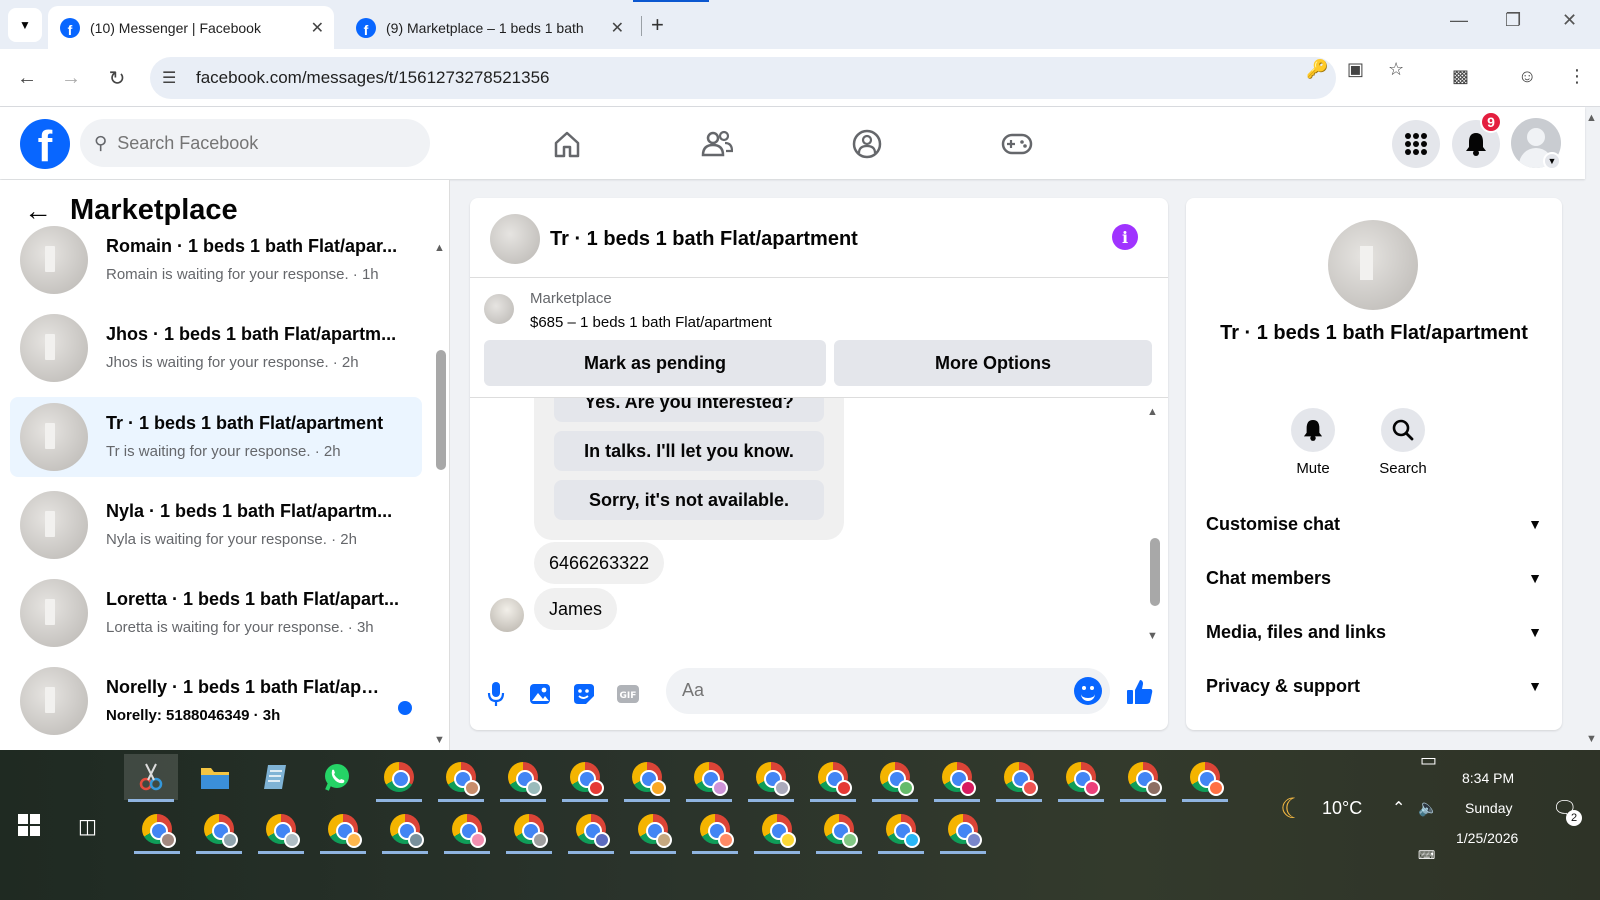 The height and width of the screenshot is (900, 1600). What do you see at coordinates (275, 777) in the screenshot?
I see `taskbar-app-notepad` at bounding box center [275, 777].